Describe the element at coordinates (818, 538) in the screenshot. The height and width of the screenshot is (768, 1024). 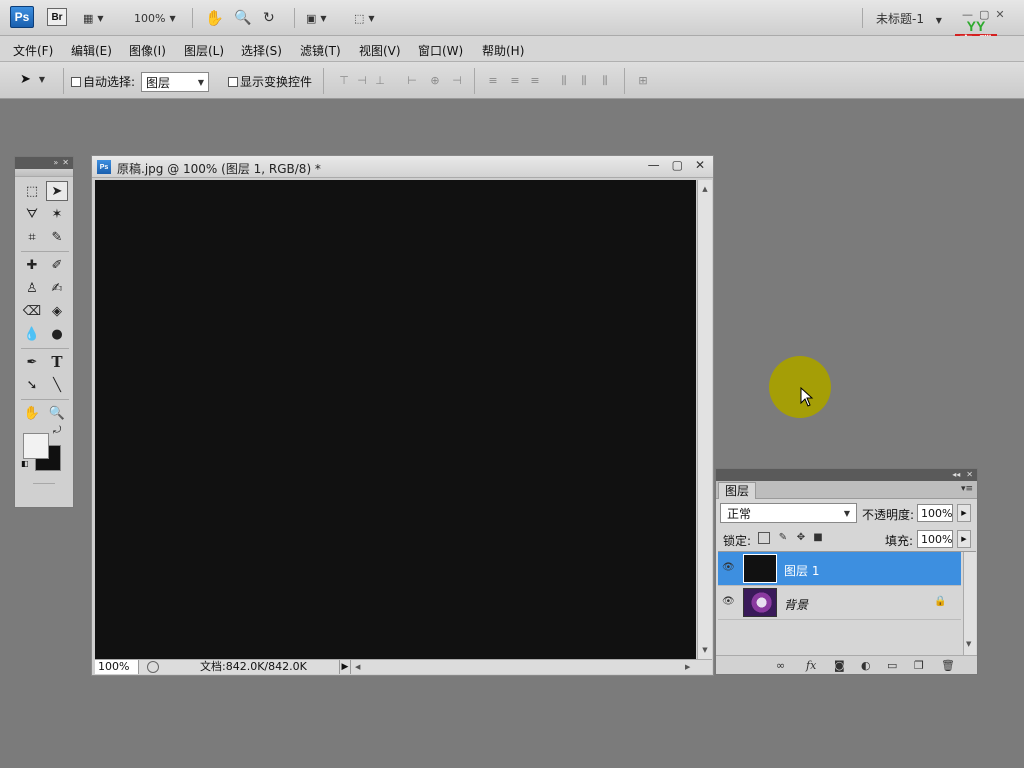
I see `lock-all-icon: ■` at that location.